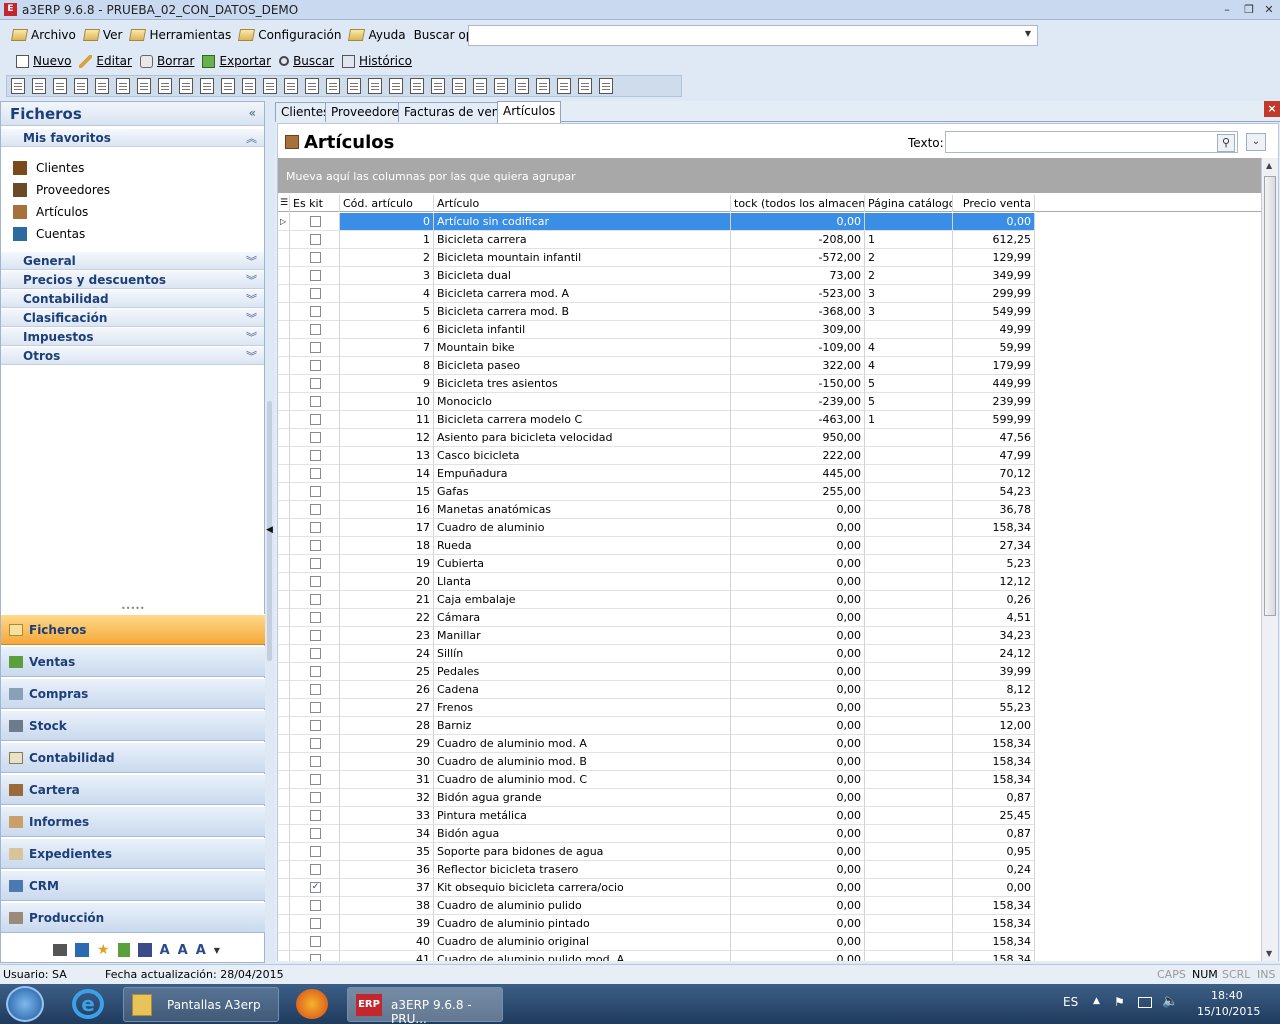  Describe the element at coordinates (769, 384) in the screenshot. I see `table-row: 9 Bicicleta tres asientos -150,00 5 449,99` at that location.